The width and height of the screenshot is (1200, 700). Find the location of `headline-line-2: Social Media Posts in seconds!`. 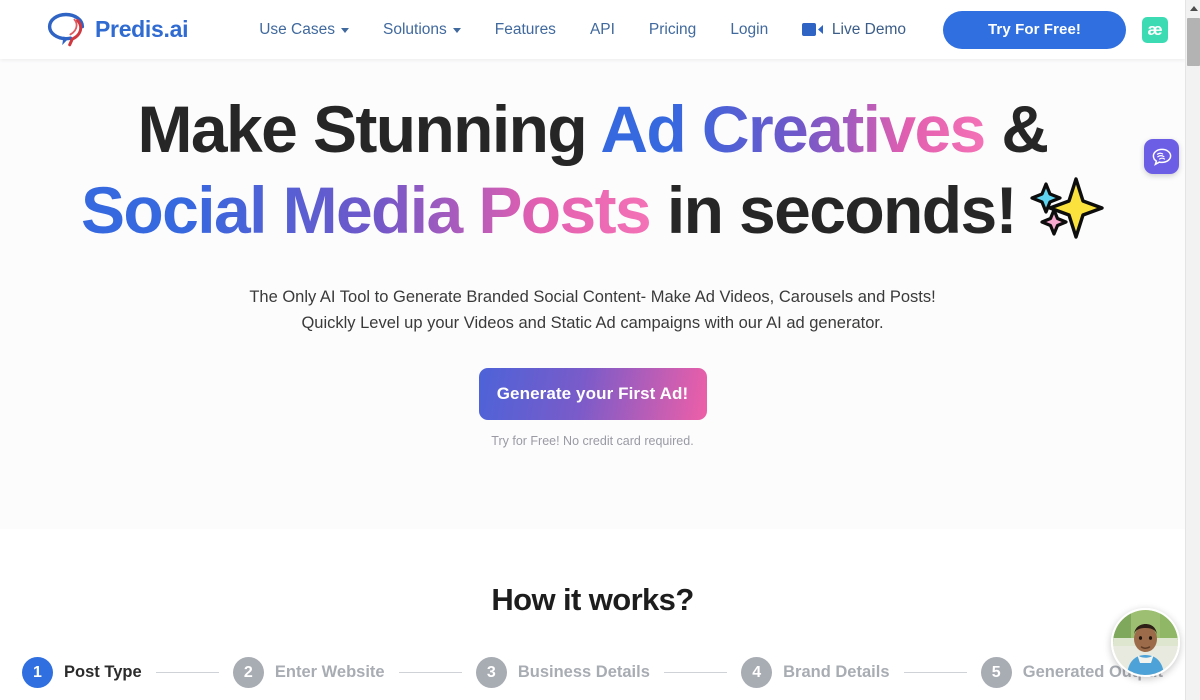

headline-line-2: Social Media Posts in seconds! is located at coordinates (592, 213).